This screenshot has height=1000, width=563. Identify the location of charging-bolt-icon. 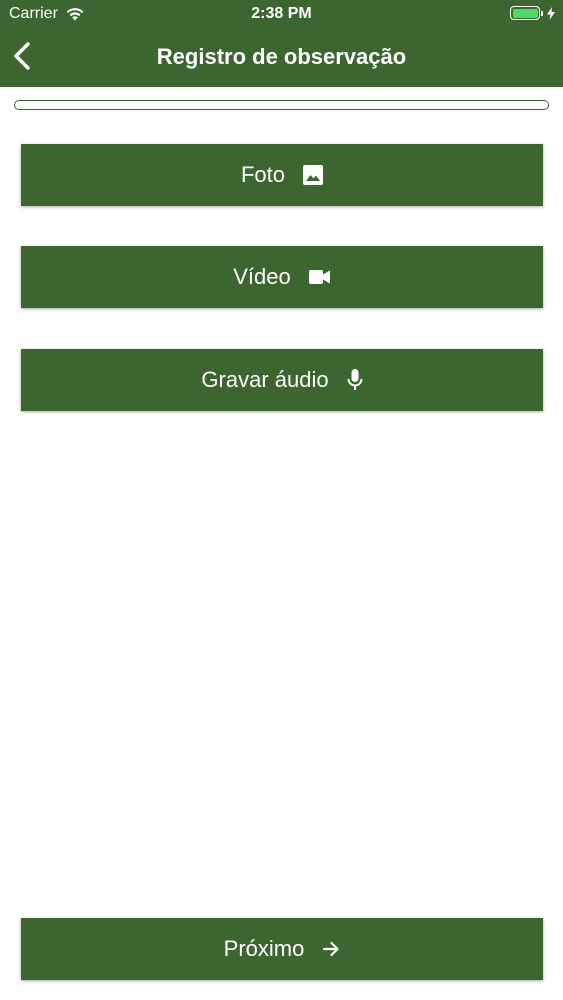
(551, 13).